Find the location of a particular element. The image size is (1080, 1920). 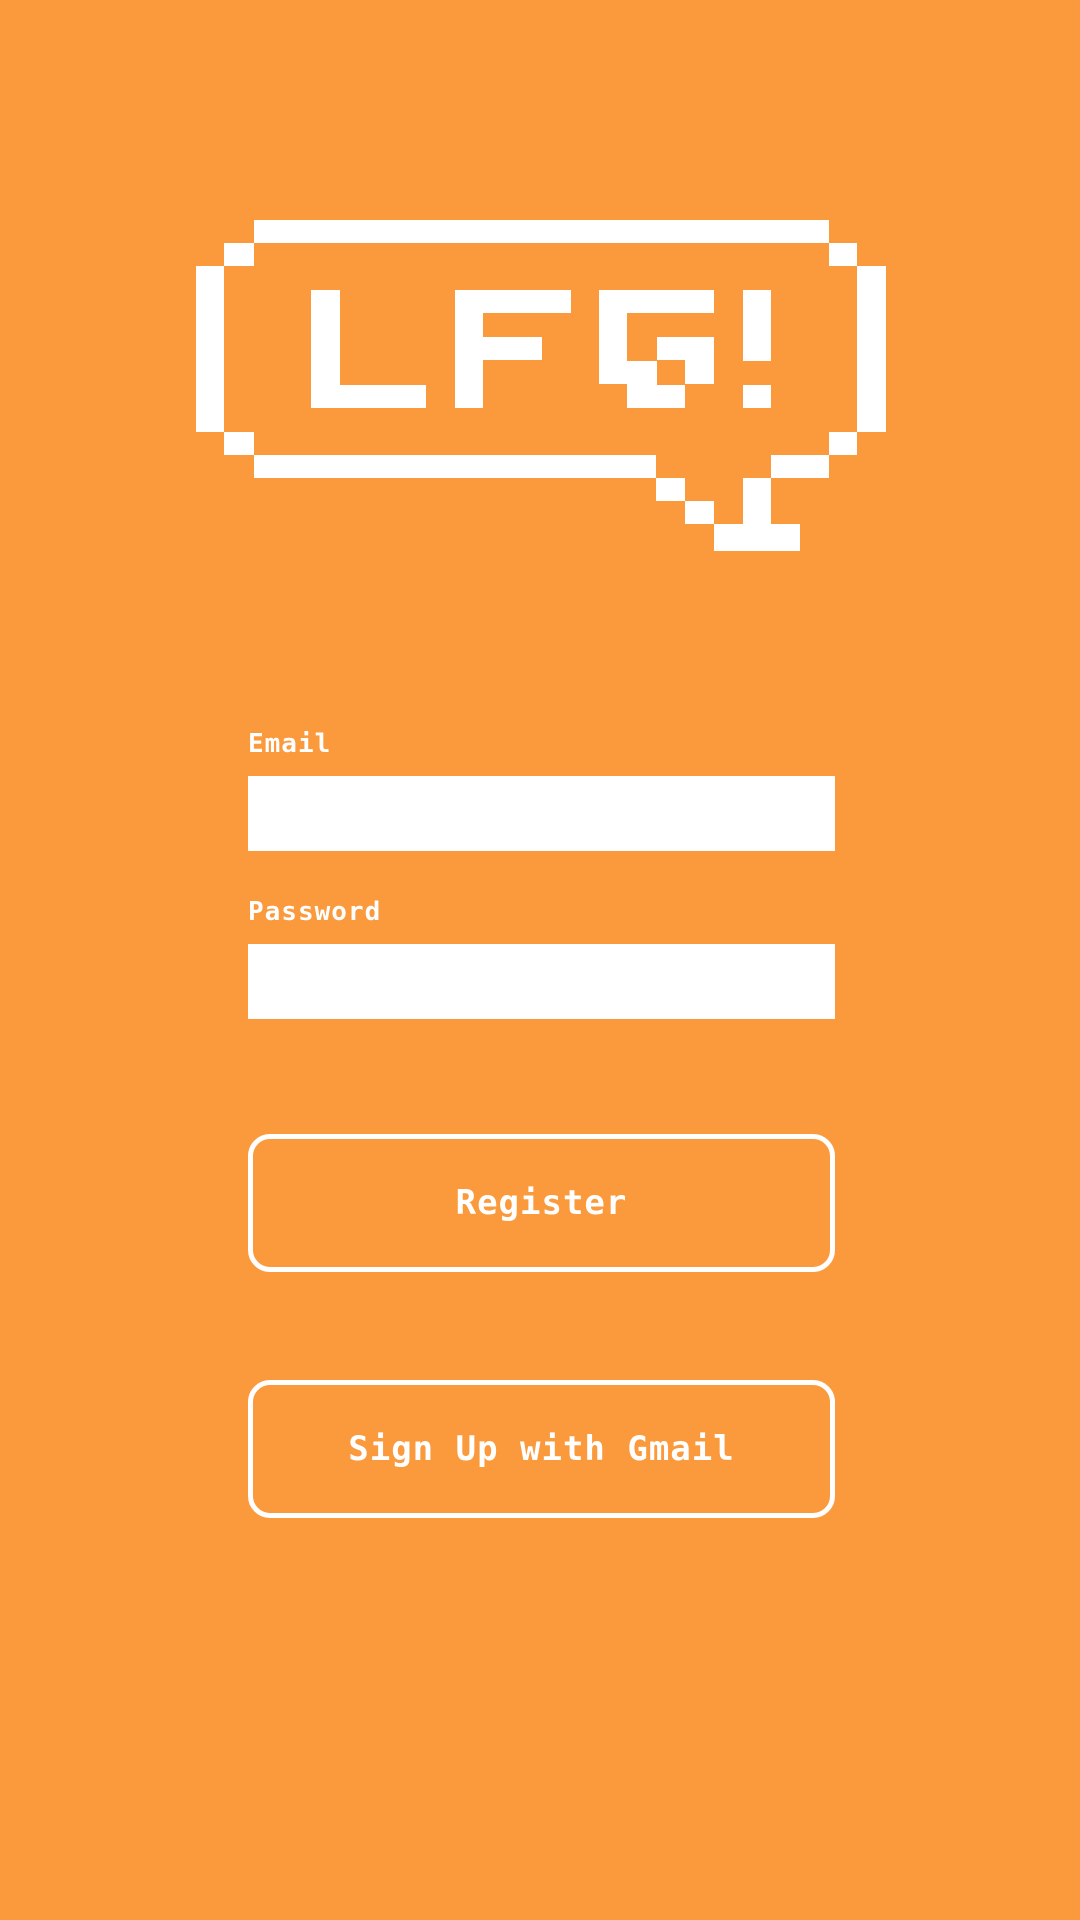

email-label: Email is located at coordinates (290, 744).